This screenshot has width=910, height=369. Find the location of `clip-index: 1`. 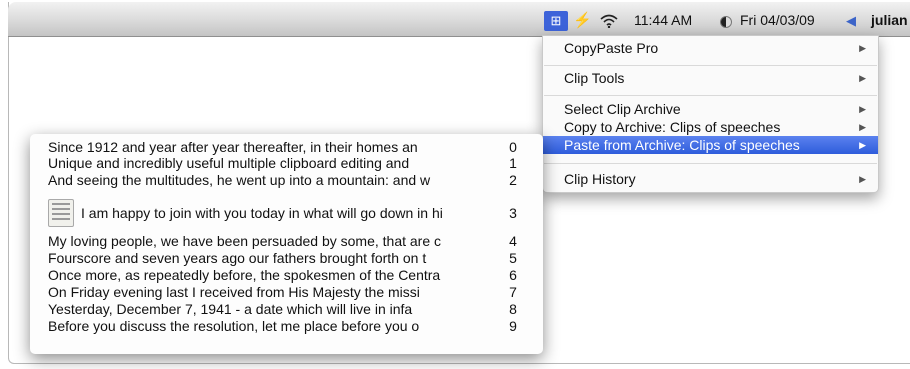

clip-index: 1 is located at coordinates (513, 163).